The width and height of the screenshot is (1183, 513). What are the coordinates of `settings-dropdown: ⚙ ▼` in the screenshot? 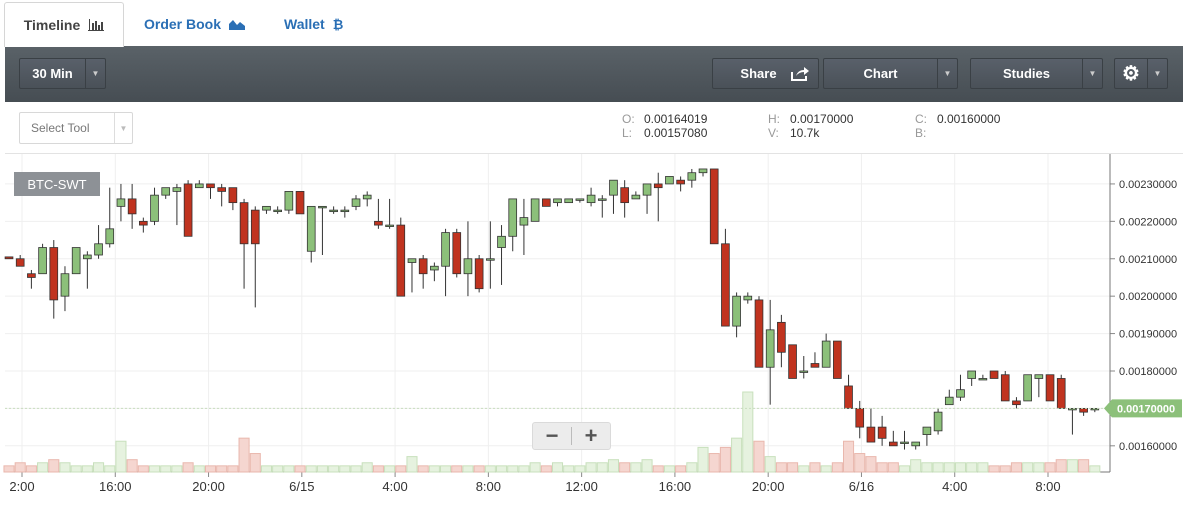 It's located at (1141, 73).